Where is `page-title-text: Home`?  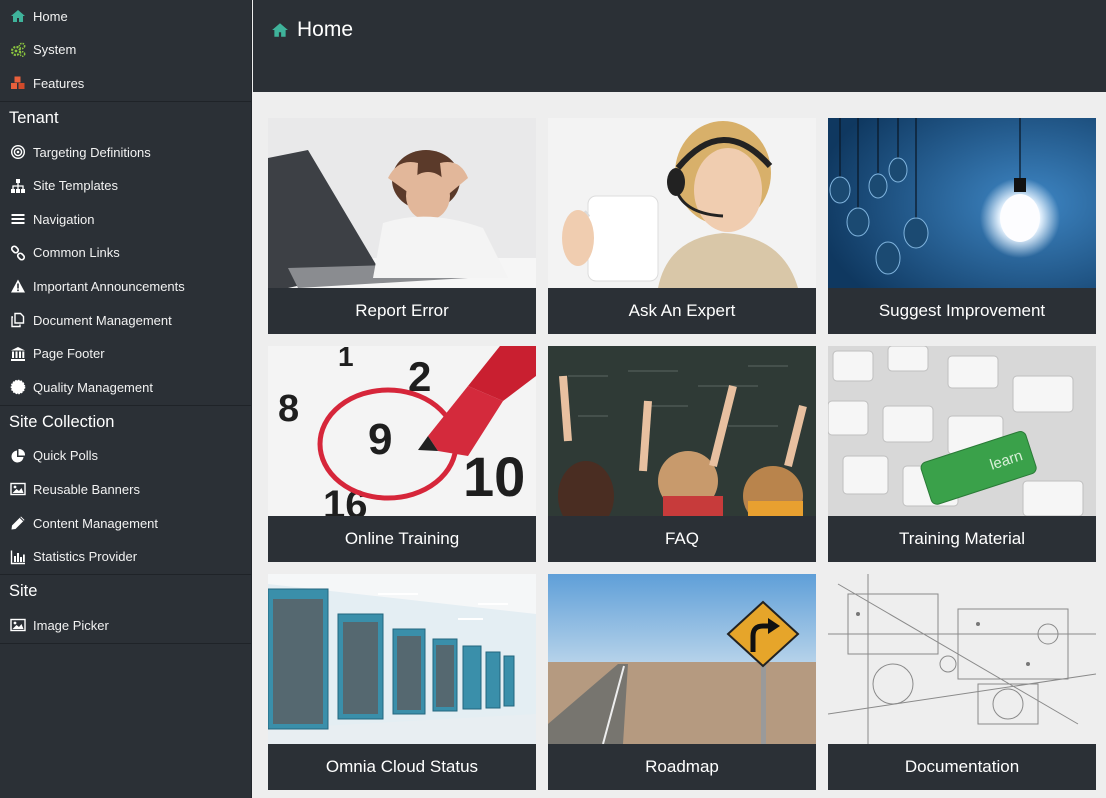
page-title-text: Home is located at coordinates (325, 29).